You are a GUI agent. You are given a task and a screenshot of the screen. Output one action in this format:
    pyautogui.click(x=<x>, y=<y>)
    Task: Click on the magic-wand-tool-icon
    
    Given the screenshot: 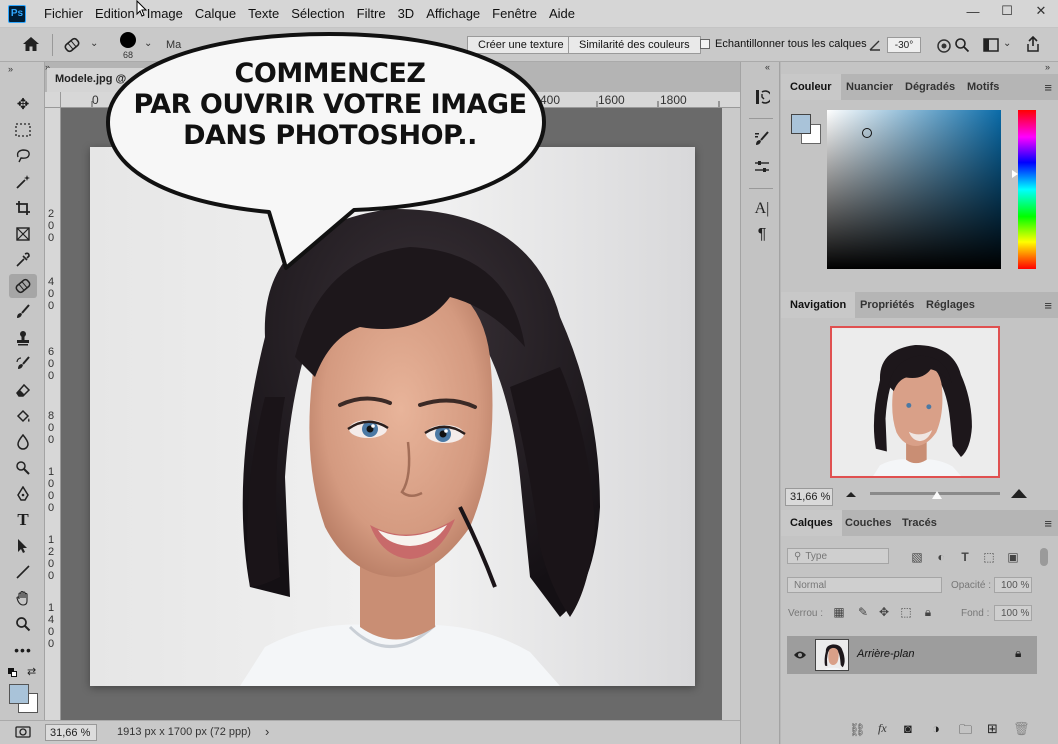 What is the action you would take?
    pyautogui.click(x=23, y=182)
    